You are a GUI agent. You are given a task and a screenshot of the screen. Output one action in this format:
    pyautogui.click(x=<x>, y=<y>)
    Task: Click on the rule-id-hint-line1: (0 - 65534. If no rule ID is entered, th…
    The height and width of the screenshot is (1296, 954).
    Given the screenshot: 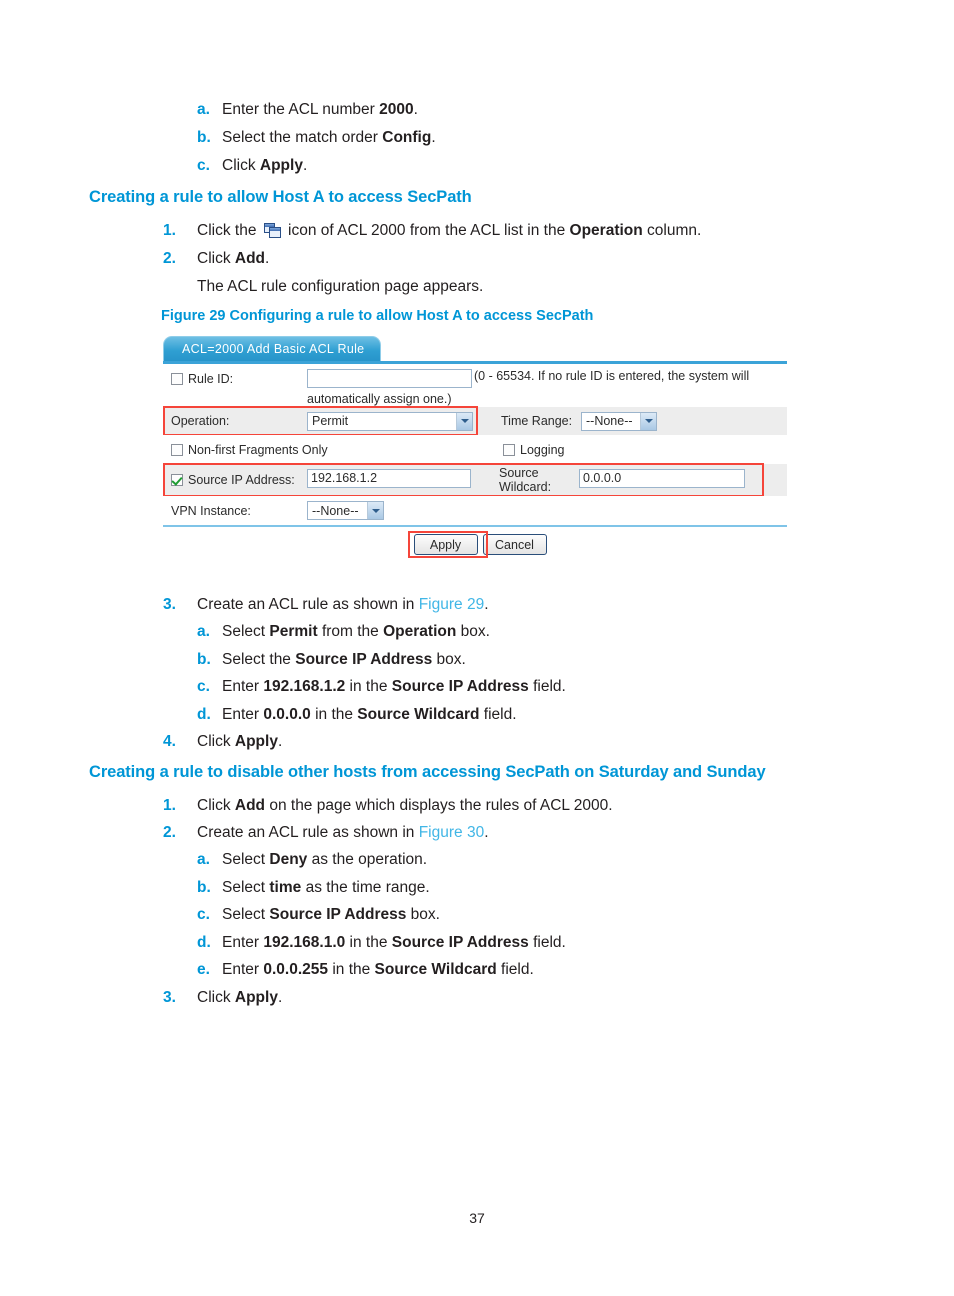 What is the action you would take?
    pyautogui.click(x=612, y=376)
    